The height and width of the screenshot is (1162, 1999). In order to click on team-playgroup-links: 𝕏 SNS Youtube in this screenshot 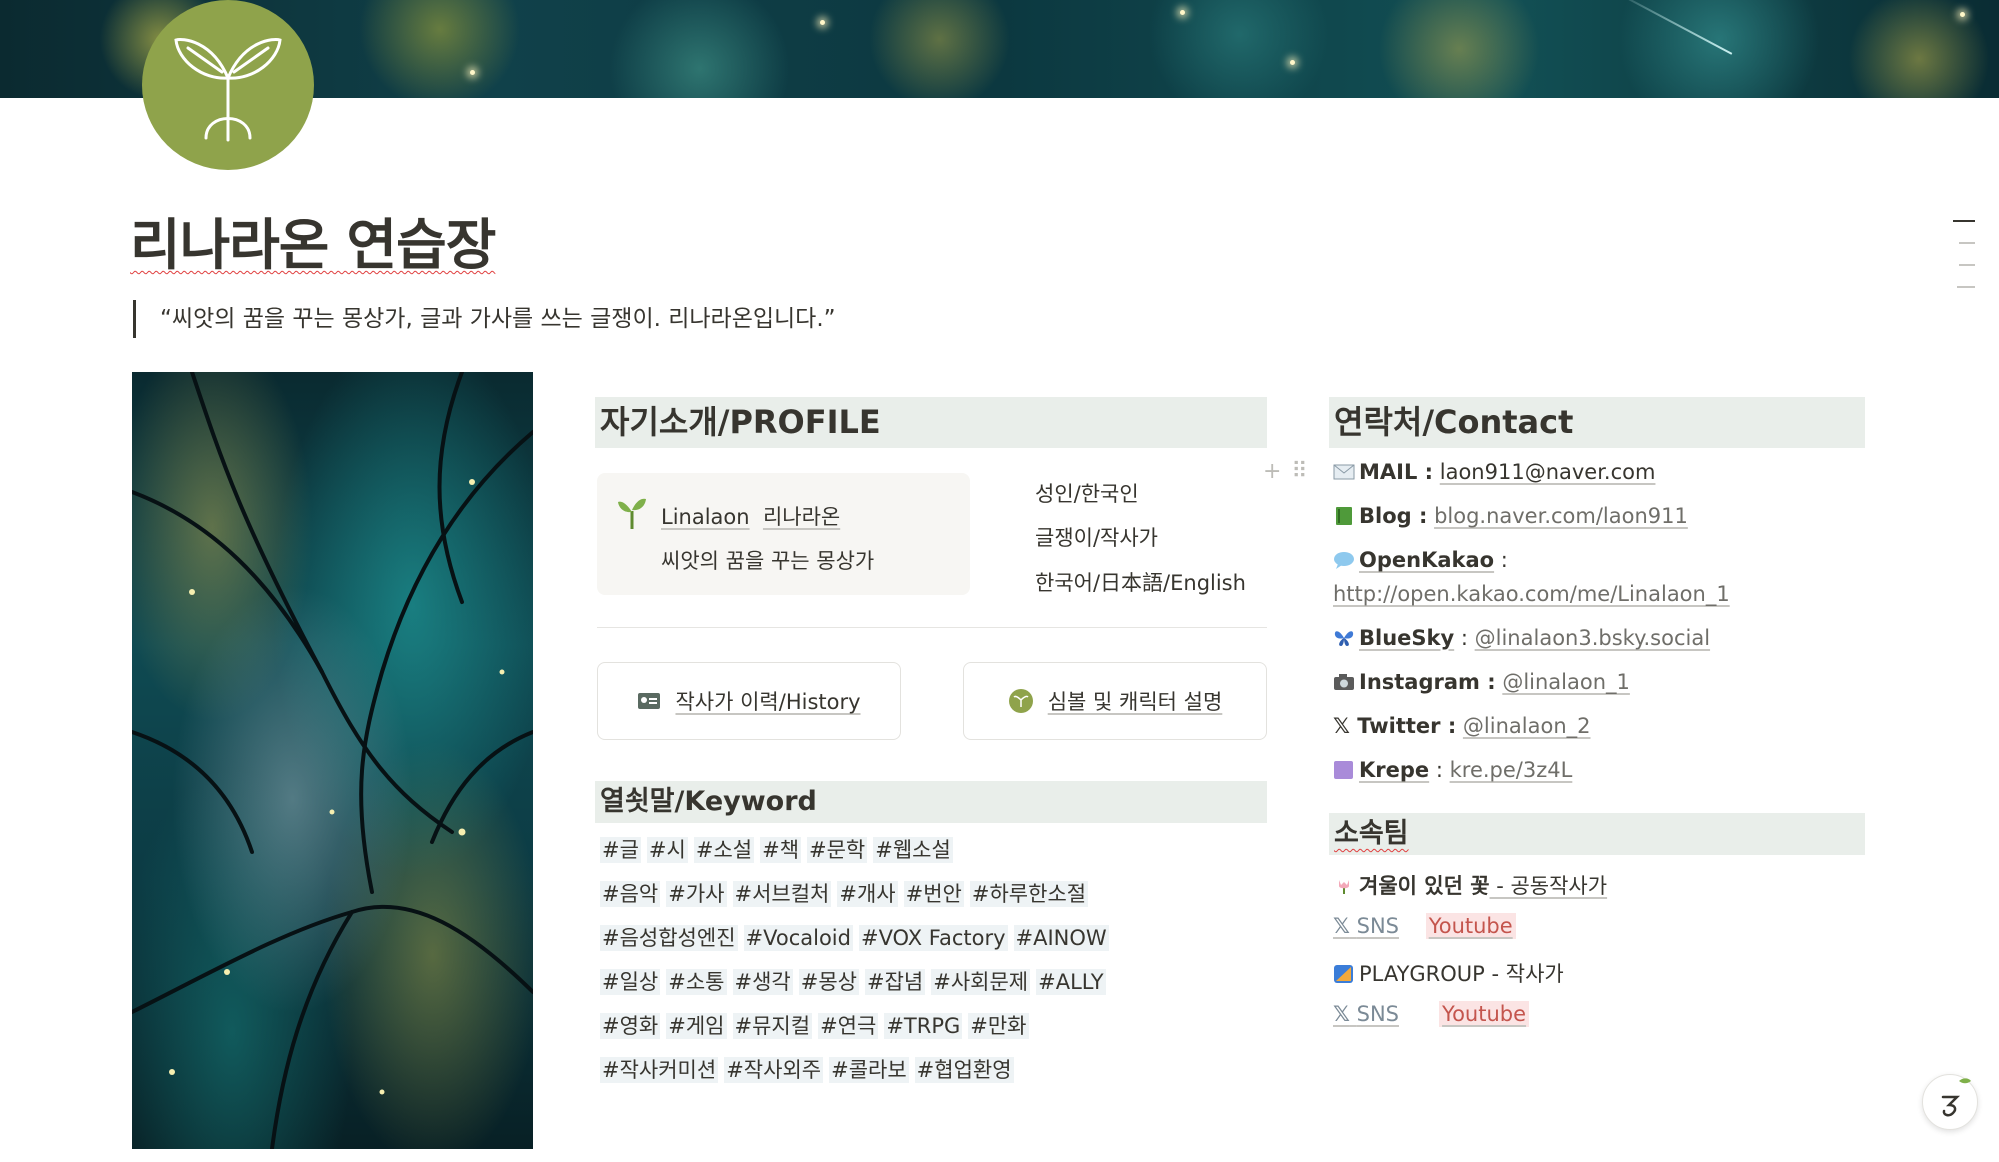, I will do `click(1431, 1014)`.